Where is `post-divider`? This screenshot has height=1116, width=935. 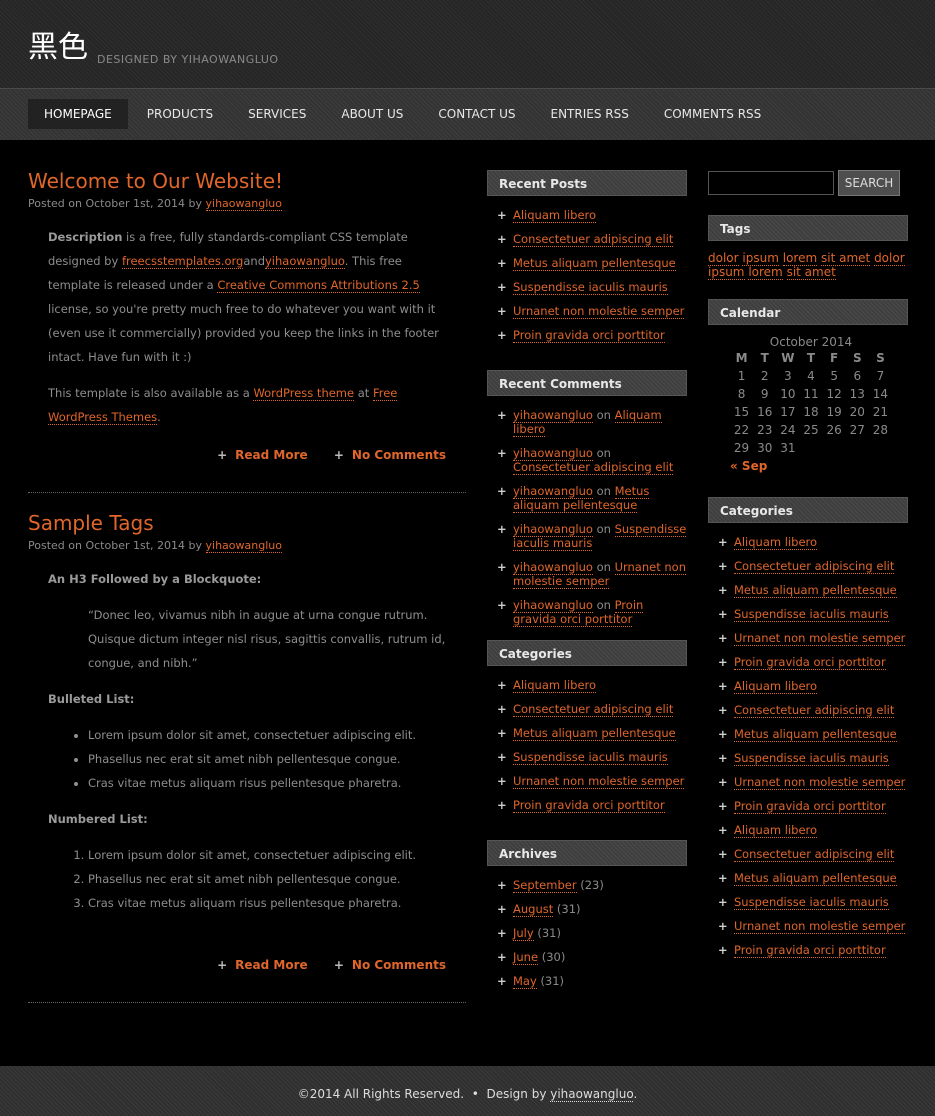 post-divider is located at coordinates (247, 492).